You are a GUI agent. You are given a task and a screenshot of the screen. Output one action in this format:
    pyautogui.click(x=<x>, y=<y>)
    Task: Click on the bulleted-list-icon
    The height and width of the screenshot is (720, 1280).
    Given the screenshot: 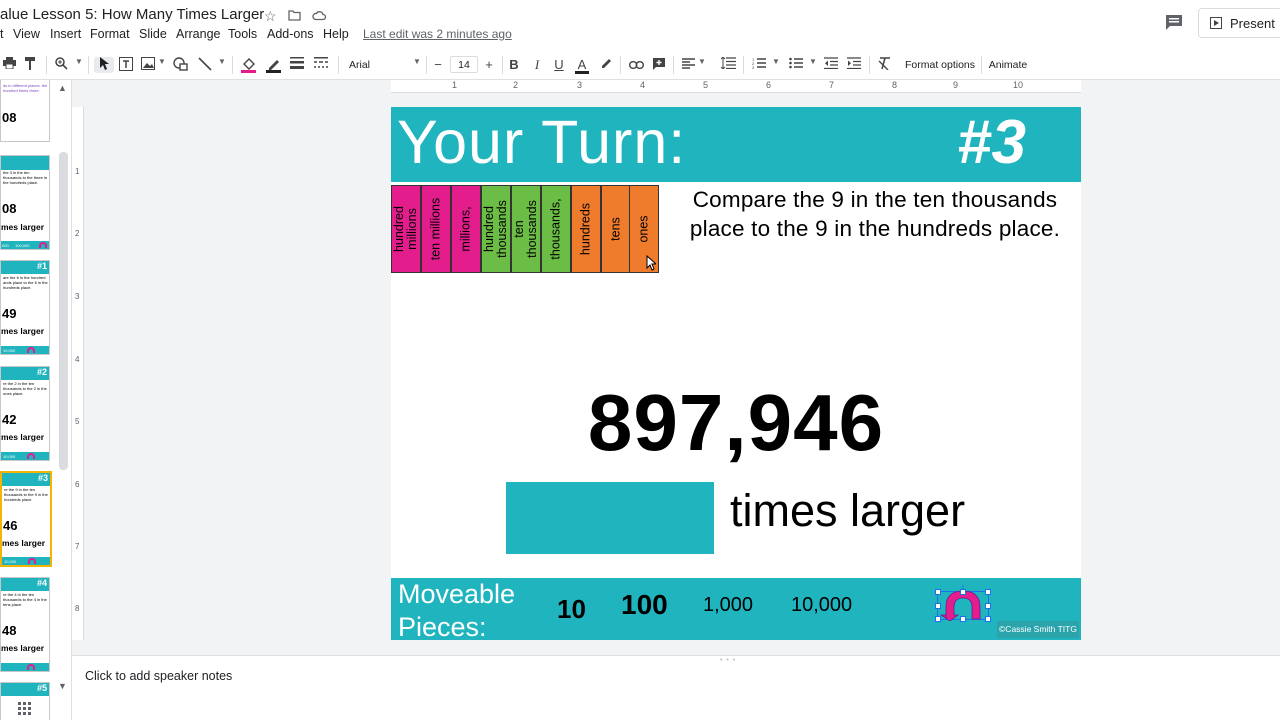 What is the action you would take?
    pyautogui.click(x=796, y=65)
    